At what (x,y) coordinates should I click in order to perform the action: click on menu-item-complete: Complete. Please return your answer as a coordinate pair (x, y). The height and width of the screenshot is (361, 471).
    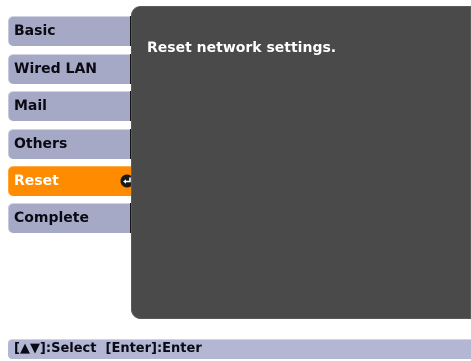
    Looking at the image, I should click on (71, 218).